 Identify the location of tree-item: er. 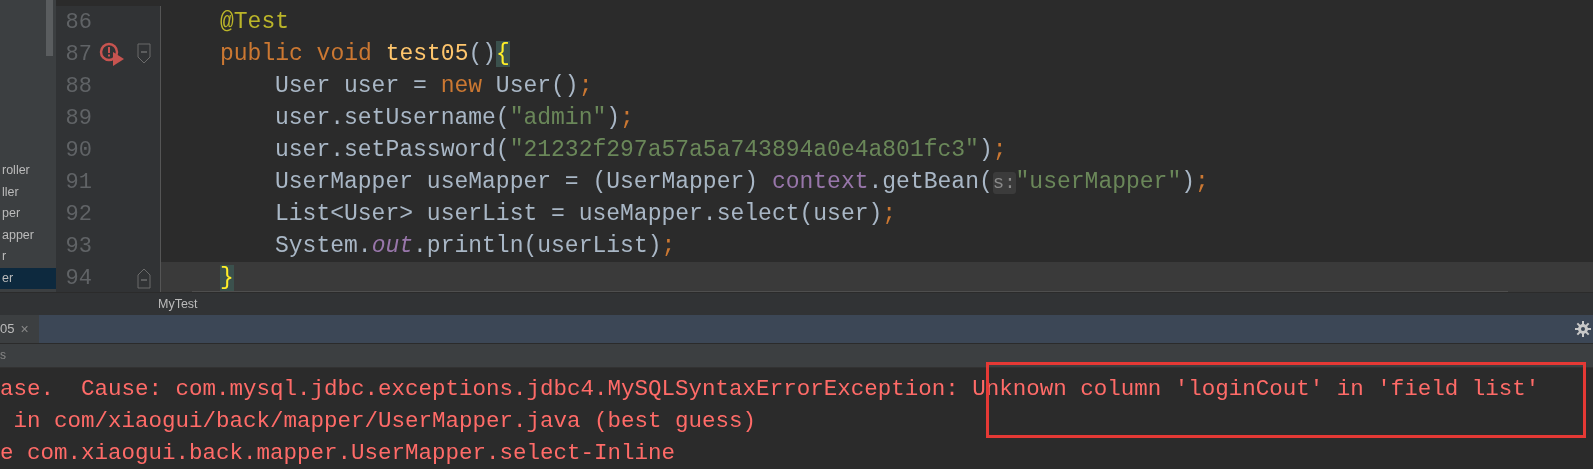
(28, 278).